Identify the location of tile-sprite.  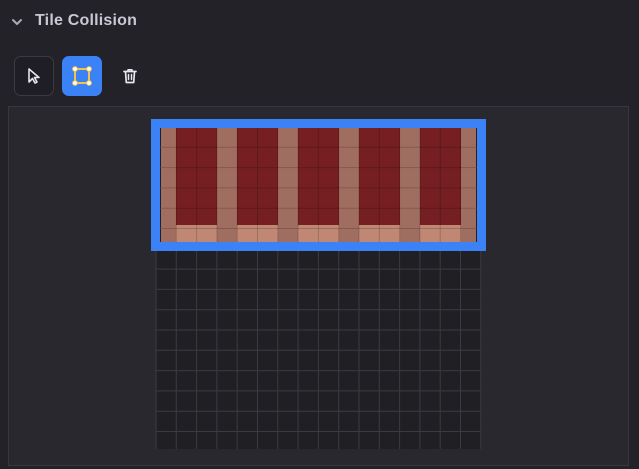
(318, 184).